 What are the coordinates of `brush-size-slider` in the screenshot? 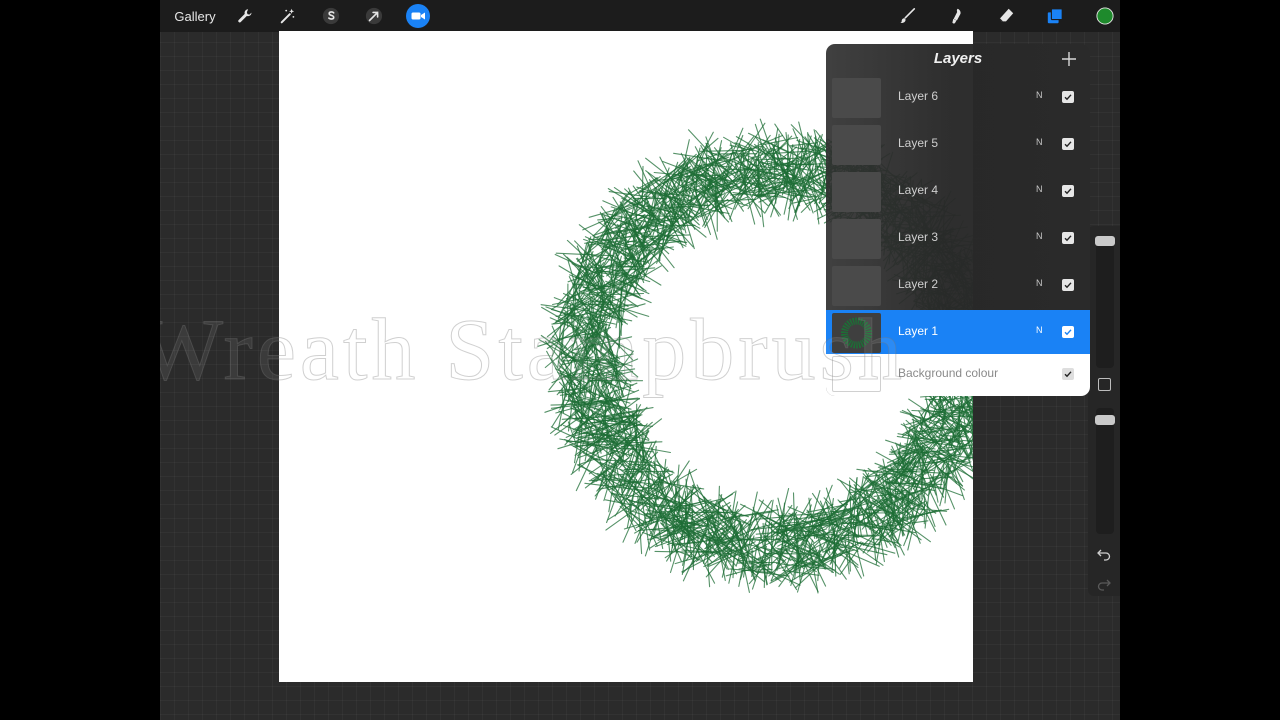 It's located at (1105, 303).